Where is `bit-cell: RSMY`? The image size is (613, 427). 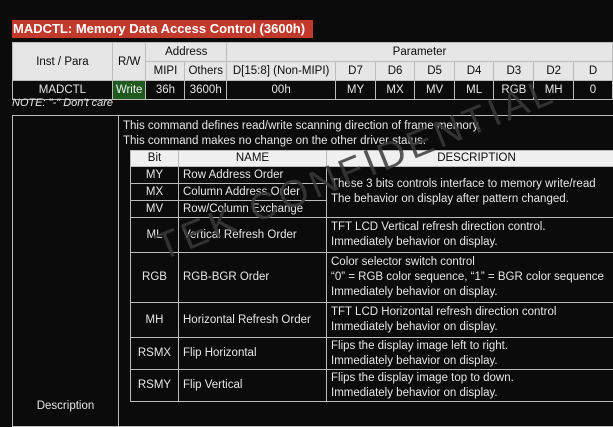 bit-cell: RSMY is located at coordinates (155, 386).